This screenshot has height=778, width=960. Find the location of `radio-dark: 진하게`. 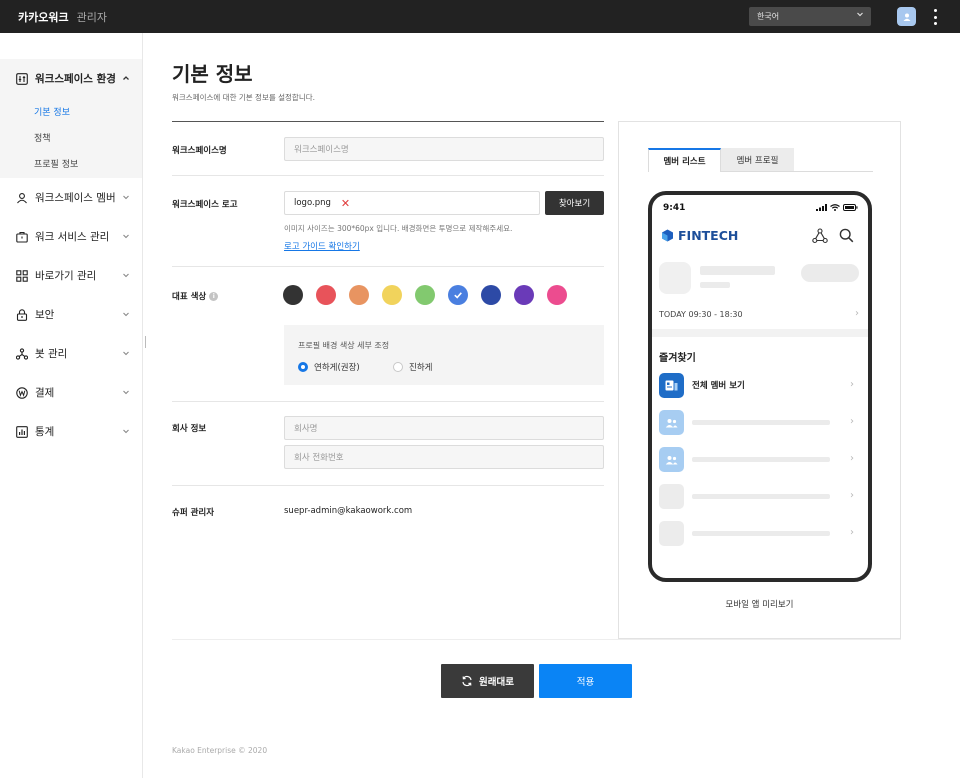

radio-dark: 진하게 is located at coordinates (412, 367).